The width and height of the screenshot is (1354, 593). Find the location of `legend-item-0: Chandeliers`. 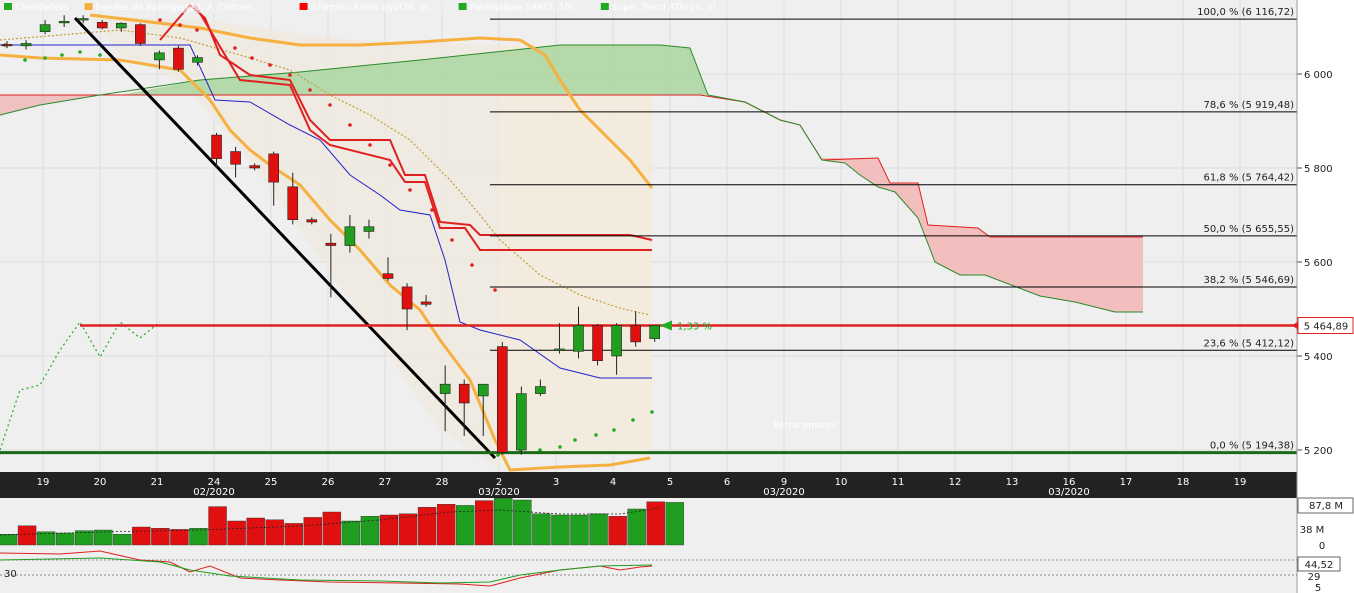

legend-item-0: Chandeliers is located at coordinates (42, 8).